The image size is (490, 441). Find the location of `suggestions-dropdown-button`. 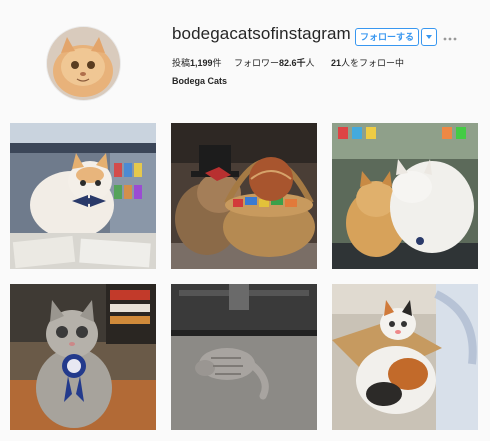

suggestions-dropdown-button is located at coordinates (429, 37).